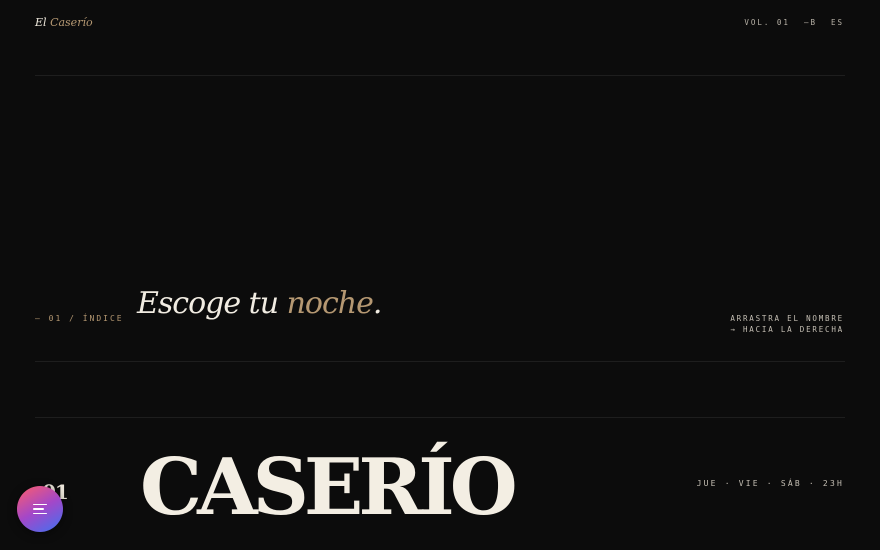 The height and width of the screenshot is (550, 880). I want to click on menu-button, so click(40, 509).